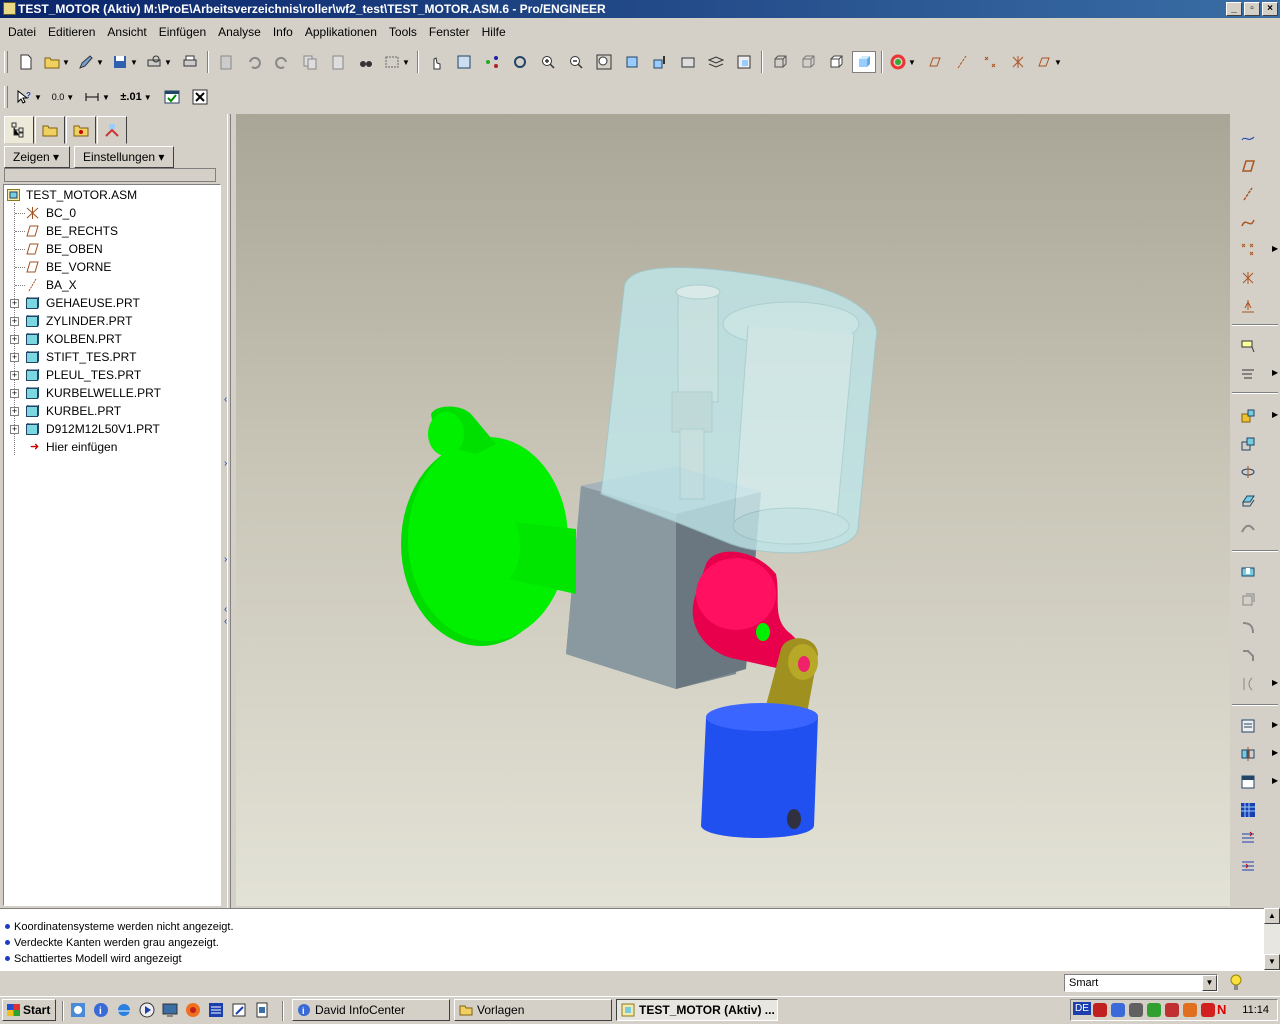  What do you see at coordinates (26, 62) in the screenshot?
I see `new-file-button` at bounding box center [26, 62].